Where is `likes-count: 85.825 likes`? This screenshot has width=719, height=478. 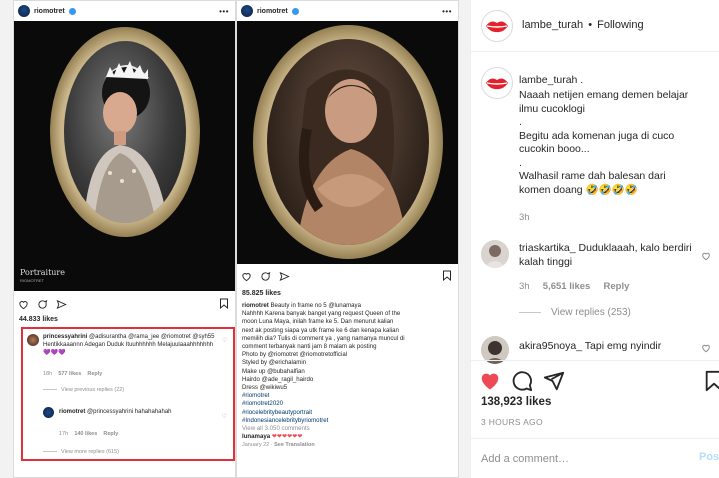
likes-count: 85.825 likes is located at coordinates (261, 293).